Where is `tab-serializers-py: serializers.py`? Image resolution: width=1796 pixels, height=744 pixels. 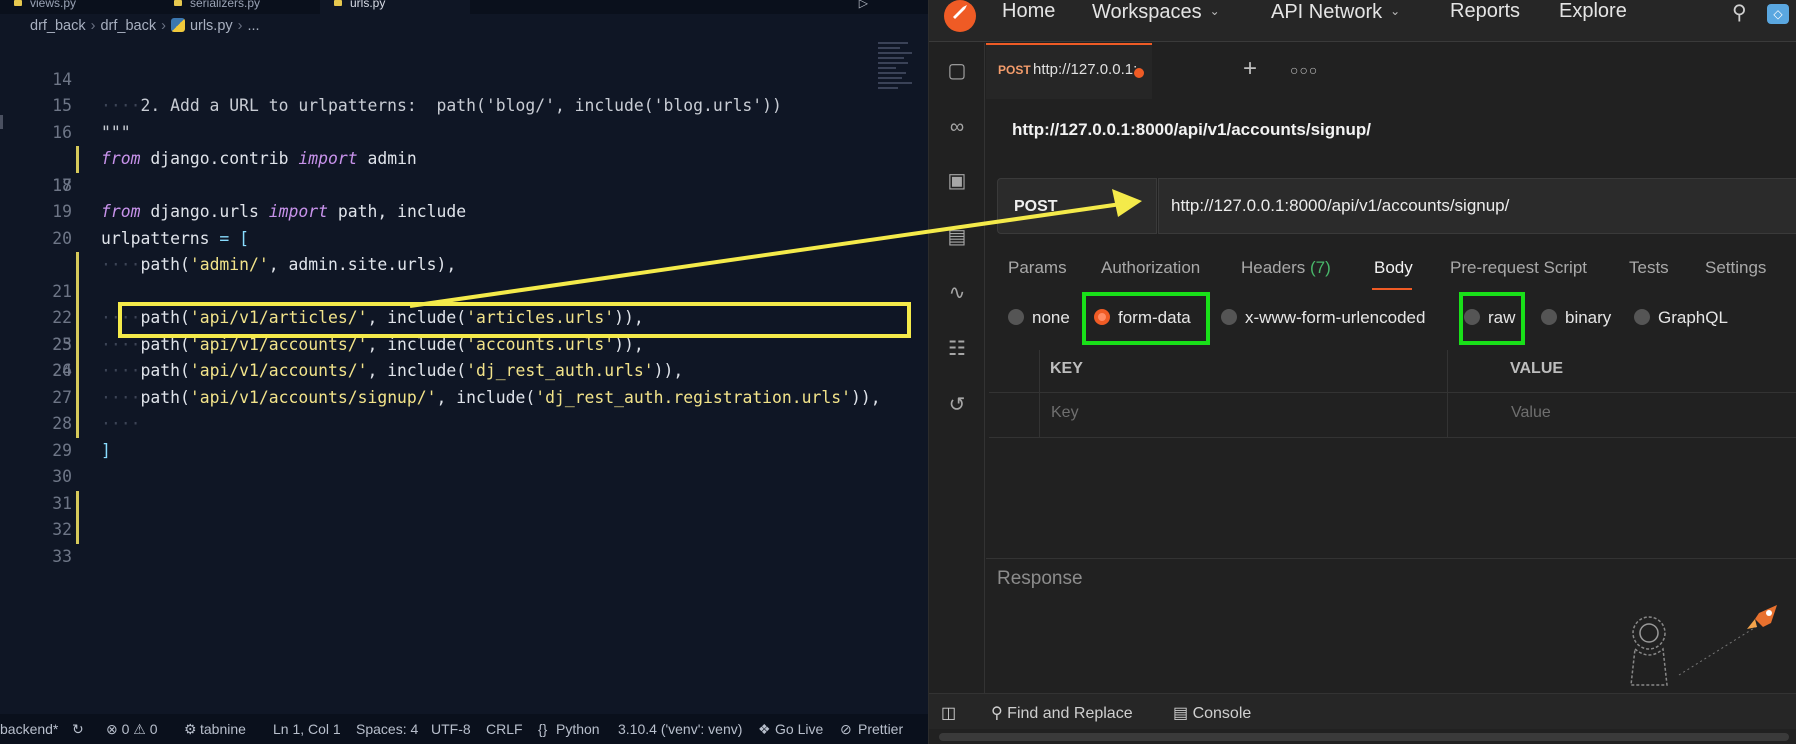 tab-serializers-py: serializers.py is located at coordinates (240, 7).